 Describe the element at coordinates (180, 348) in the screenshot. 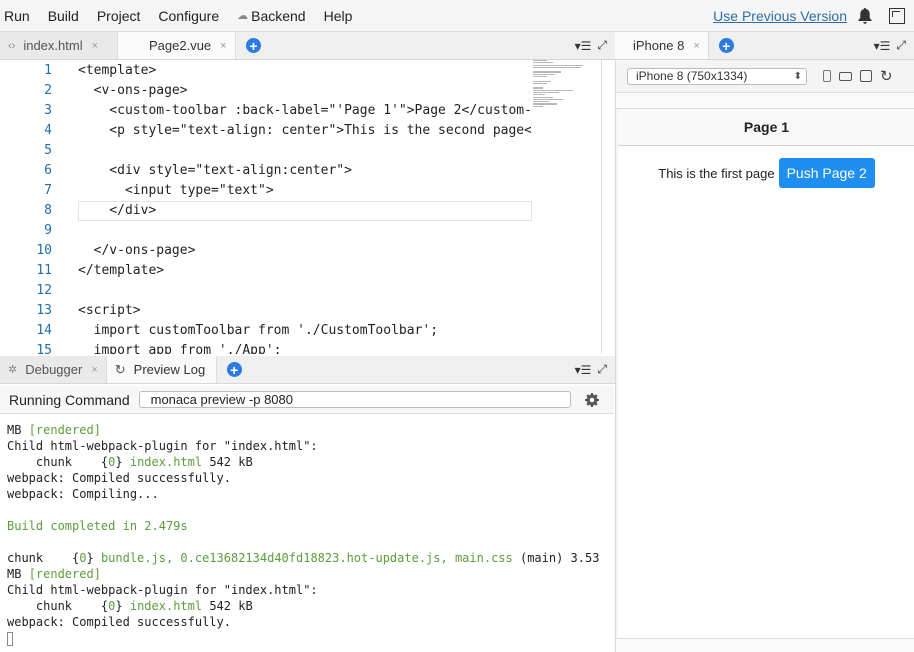

I see `code-line: import app from './App';` at that location.